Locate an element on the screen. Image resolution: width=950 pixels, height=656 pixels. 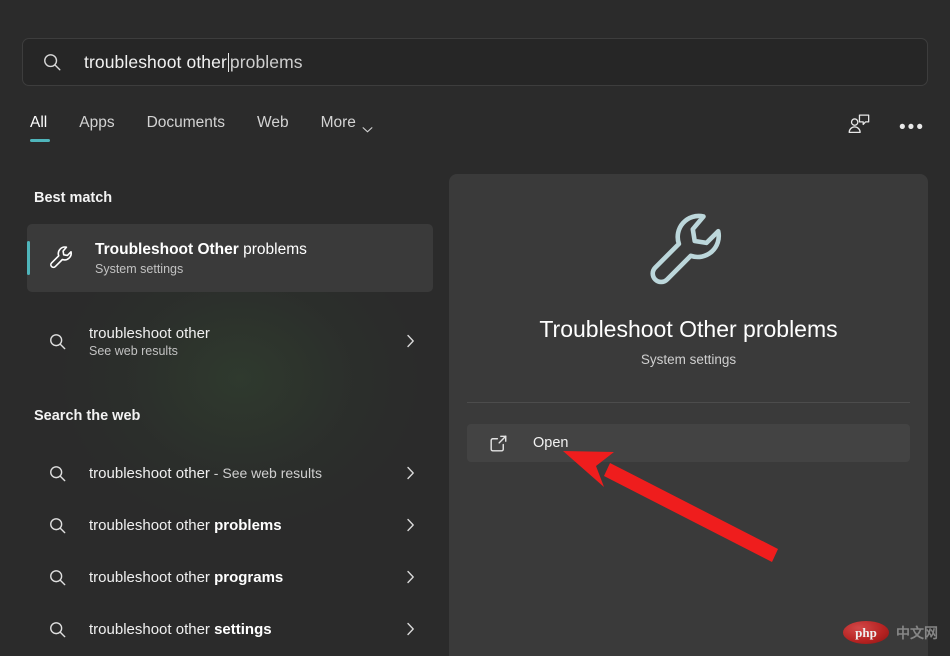
web-suggestion-title: troubleshoot other is located at coordinates (149, 333).